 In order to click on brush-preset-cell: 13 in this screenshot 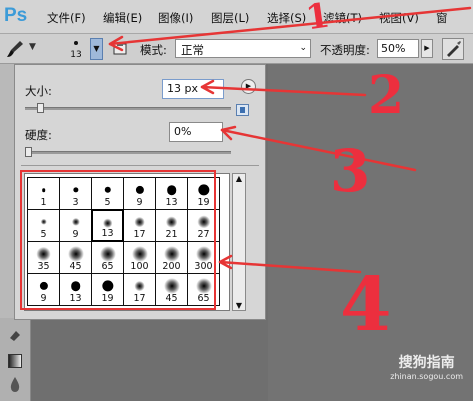, I will do `click(107, 225)`.